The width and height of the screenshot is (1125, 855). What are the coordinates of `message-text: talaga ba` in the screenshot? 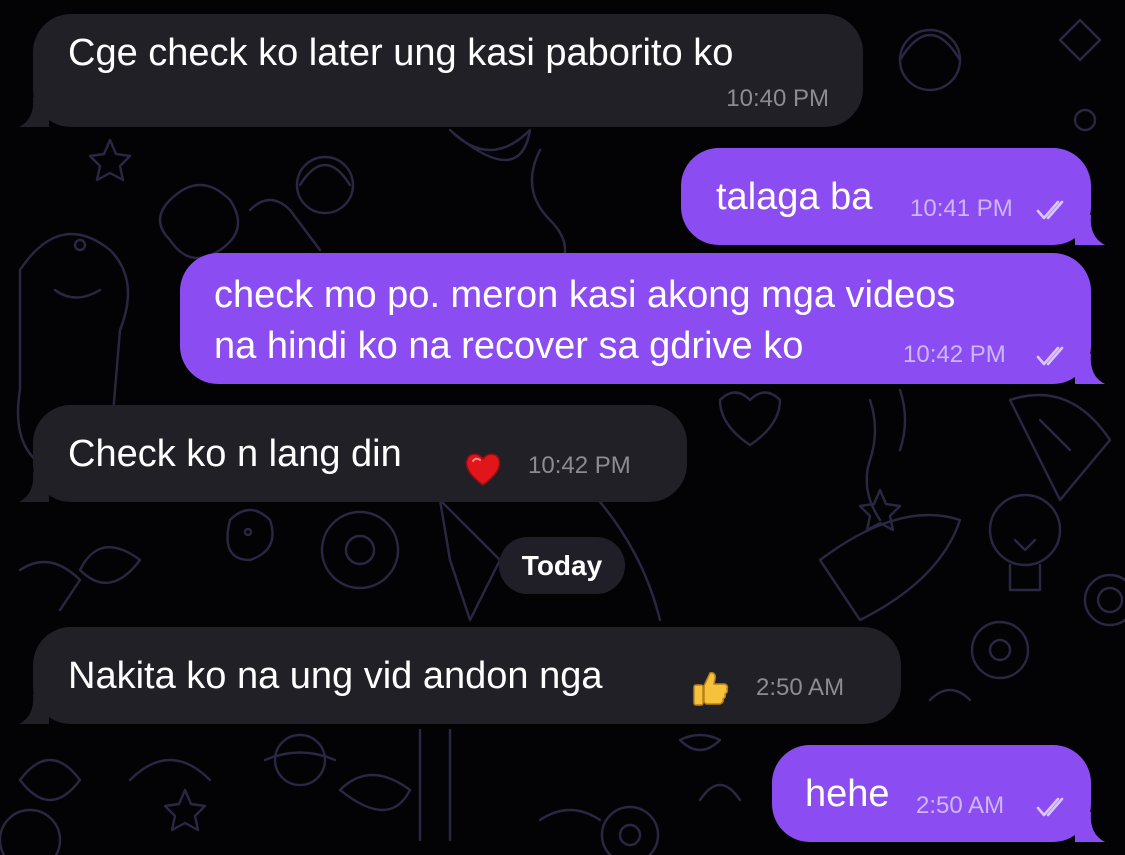 It's located at (794, 197).